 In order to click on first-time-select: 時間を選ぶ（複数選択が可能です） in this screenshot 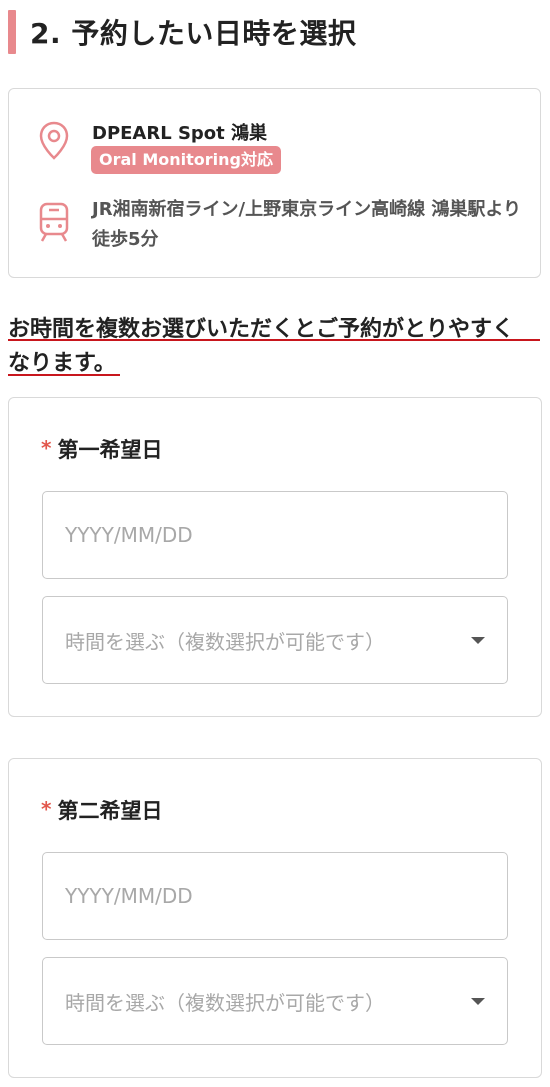, I will do `click(275, 640)`.